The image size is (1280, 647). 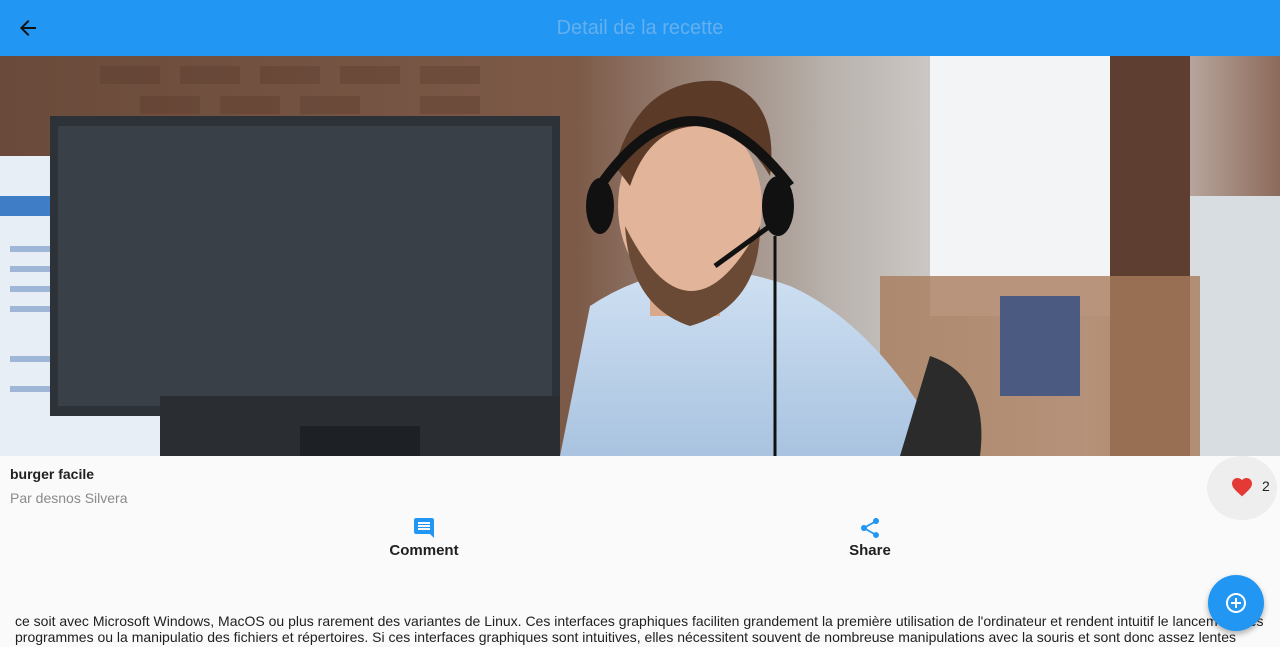 I want to click on heart-icon, so click(x=1242, y=487).